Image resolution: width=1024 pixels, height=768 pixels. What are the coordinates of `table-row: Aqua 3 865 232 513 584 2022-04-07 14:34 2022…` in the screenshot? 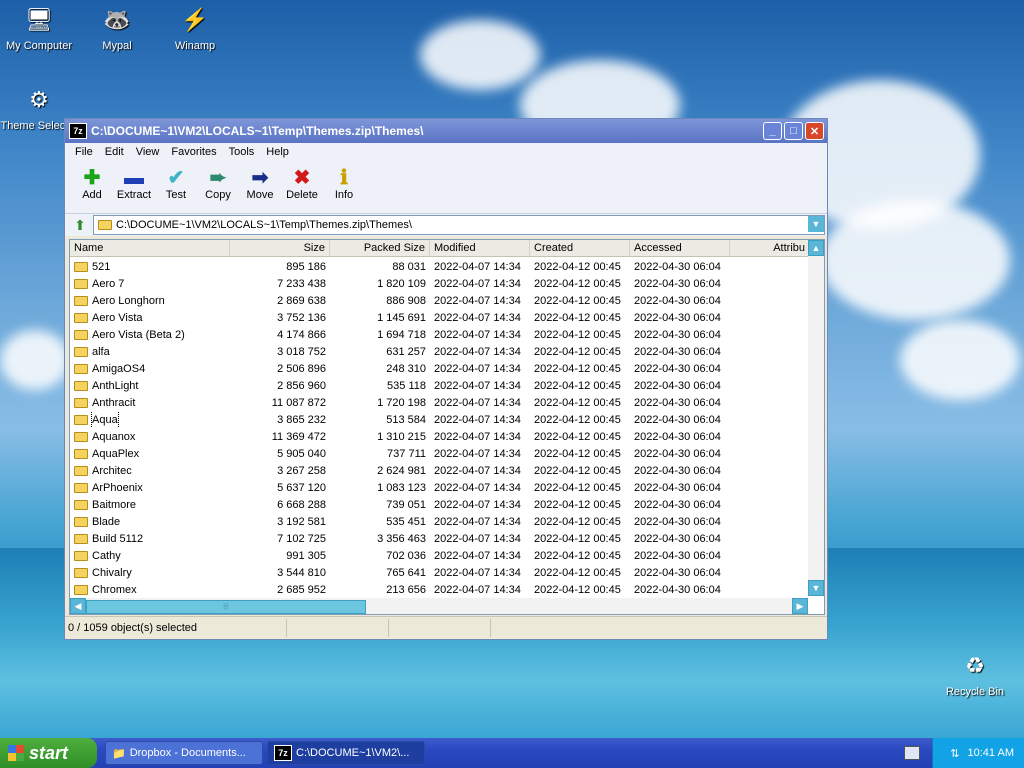 It's located at (438, 419).